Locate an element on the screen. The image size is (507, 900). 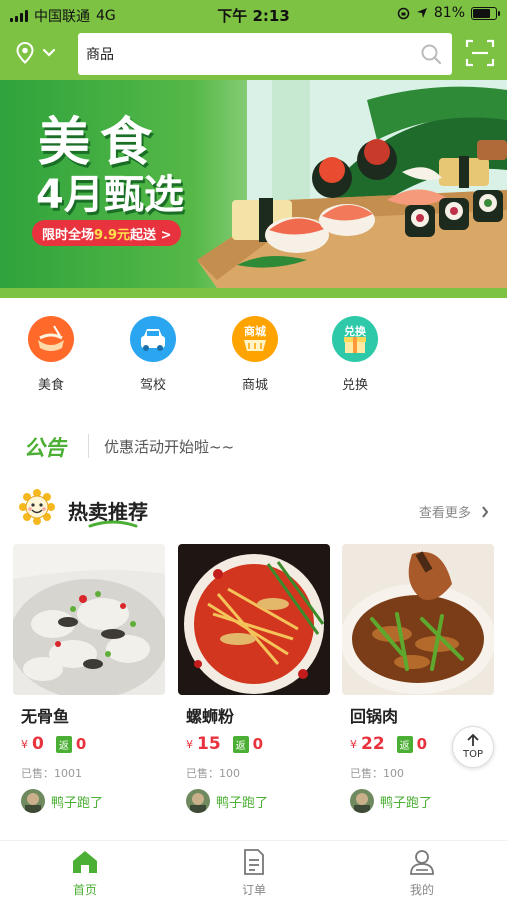
user-profile-icon is located at coordinates (422, 862).